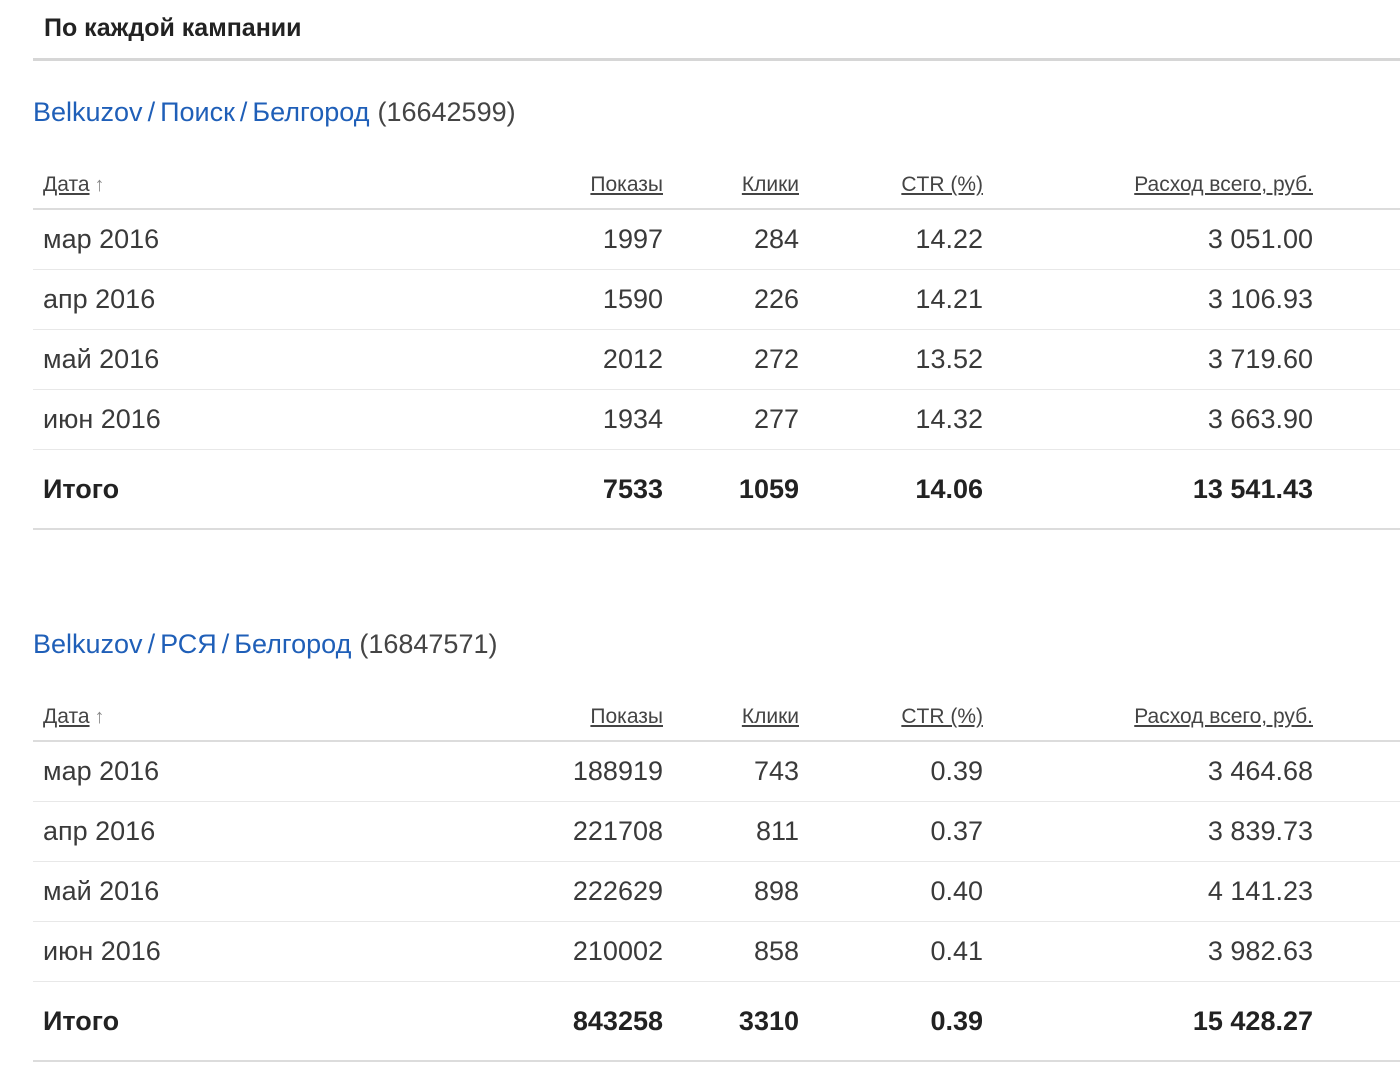 This screenshot has width=1400, height=1066. Describe the element at coordinates (891, 239) in the screenshot. I see `cell-ctr: 14.22` at that location.